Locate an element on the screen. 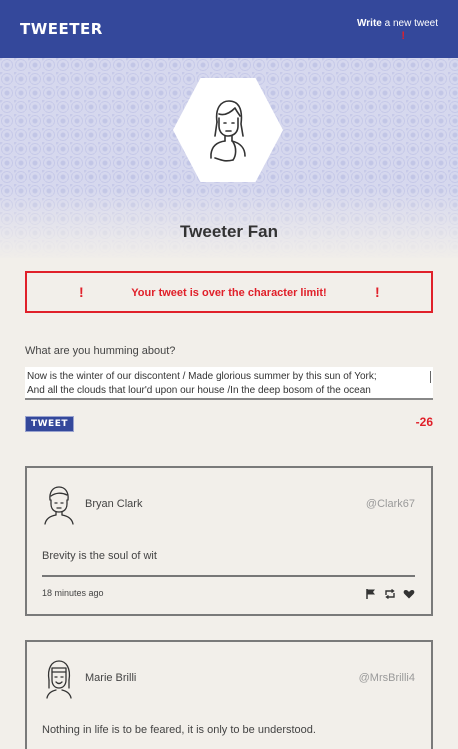 The image size is (458, 749). tweet-button: TWEET is located at coordinates (49, 424).